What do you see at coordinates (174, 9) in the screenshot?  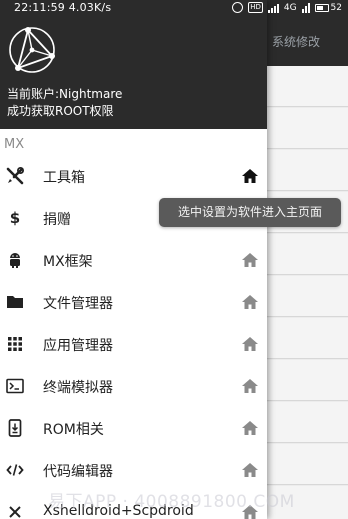 I see `status-bar: 22:11:59 4.03K/s HD 4G 52` at bounding box center [174, 9].